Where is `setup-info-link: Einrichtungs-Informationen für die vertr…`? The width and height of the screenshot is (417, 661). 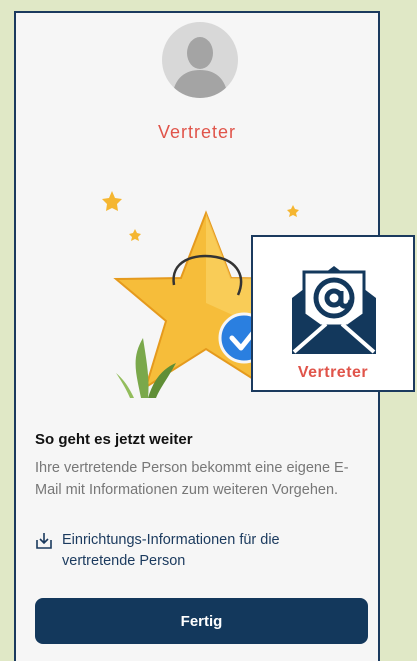 setup-info-link: Einrichtungs-Informationen für die vertr… is located at coordinates (195, 551).